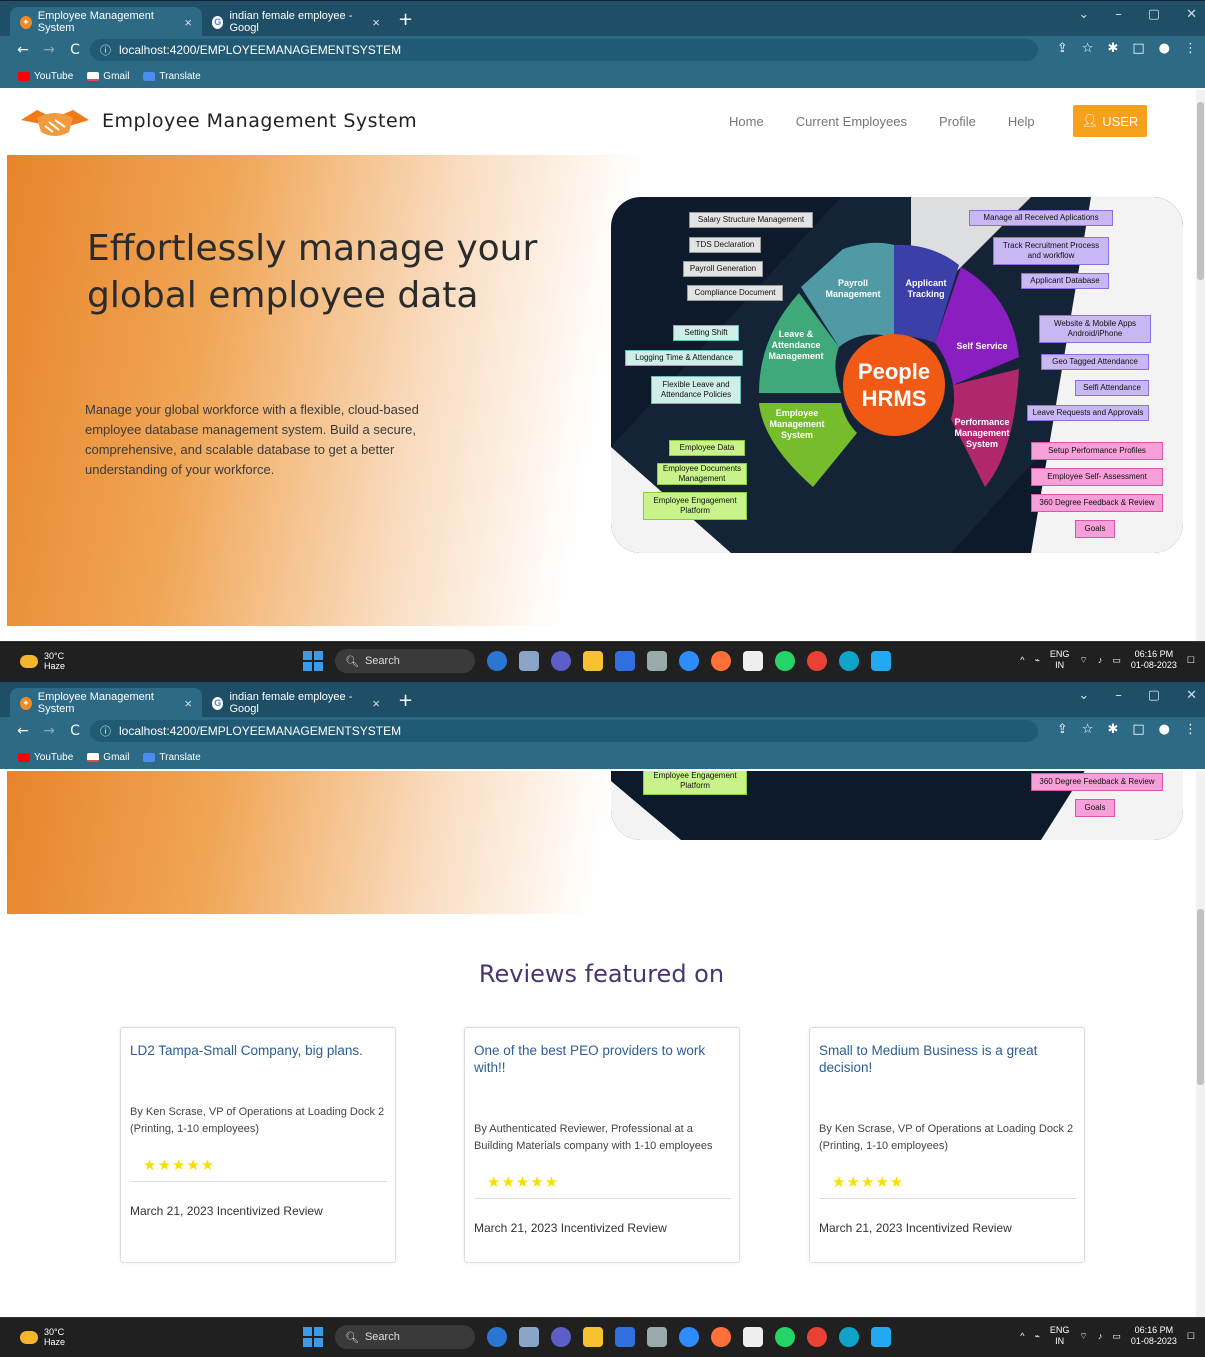 Image resolution: width=1205 pixels, height=1357 pixels. Describe the element at coordinates (1110, 121) in the screenshot. I see `user-button: 👤︎ USER` at that location.